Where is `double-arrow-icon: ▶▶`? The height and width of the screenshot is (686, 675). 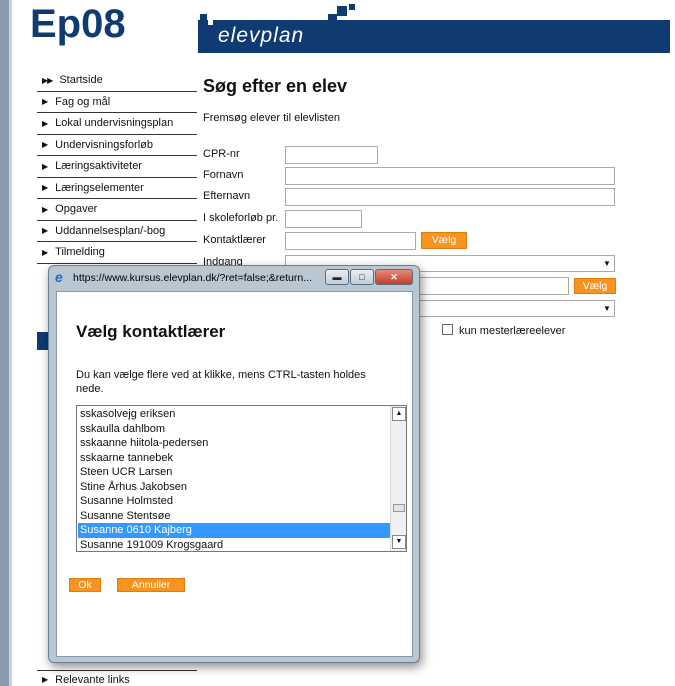
double-arrow-icon: ▶▶ is located at coordinates (47, 80).